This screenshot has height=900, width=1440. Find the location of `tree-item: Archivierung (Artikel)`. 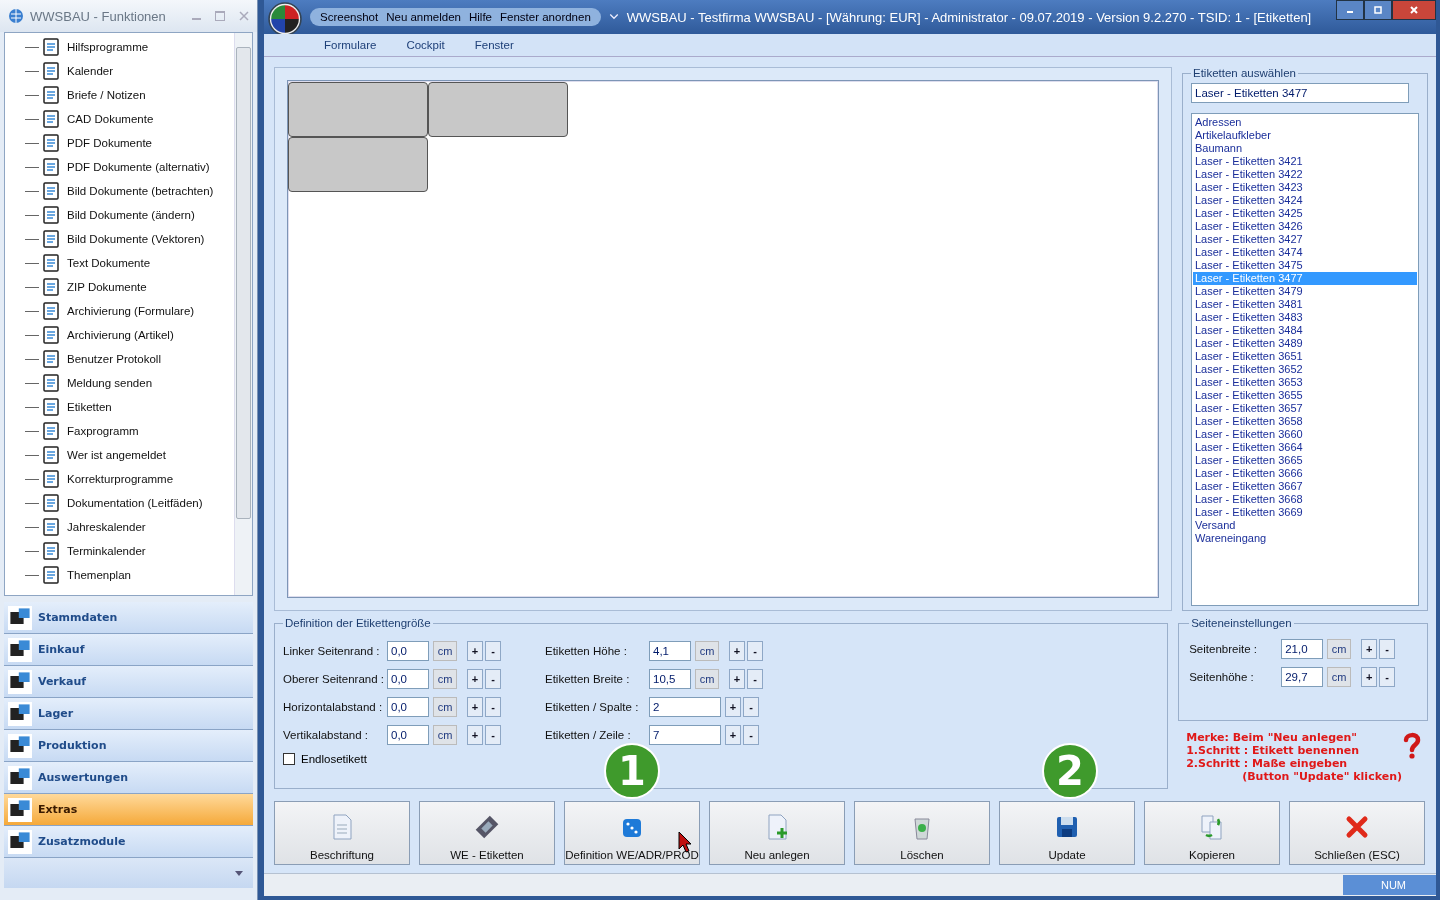

tree-item: Archivierung (Artikel) is located at coordinates (120, 335).